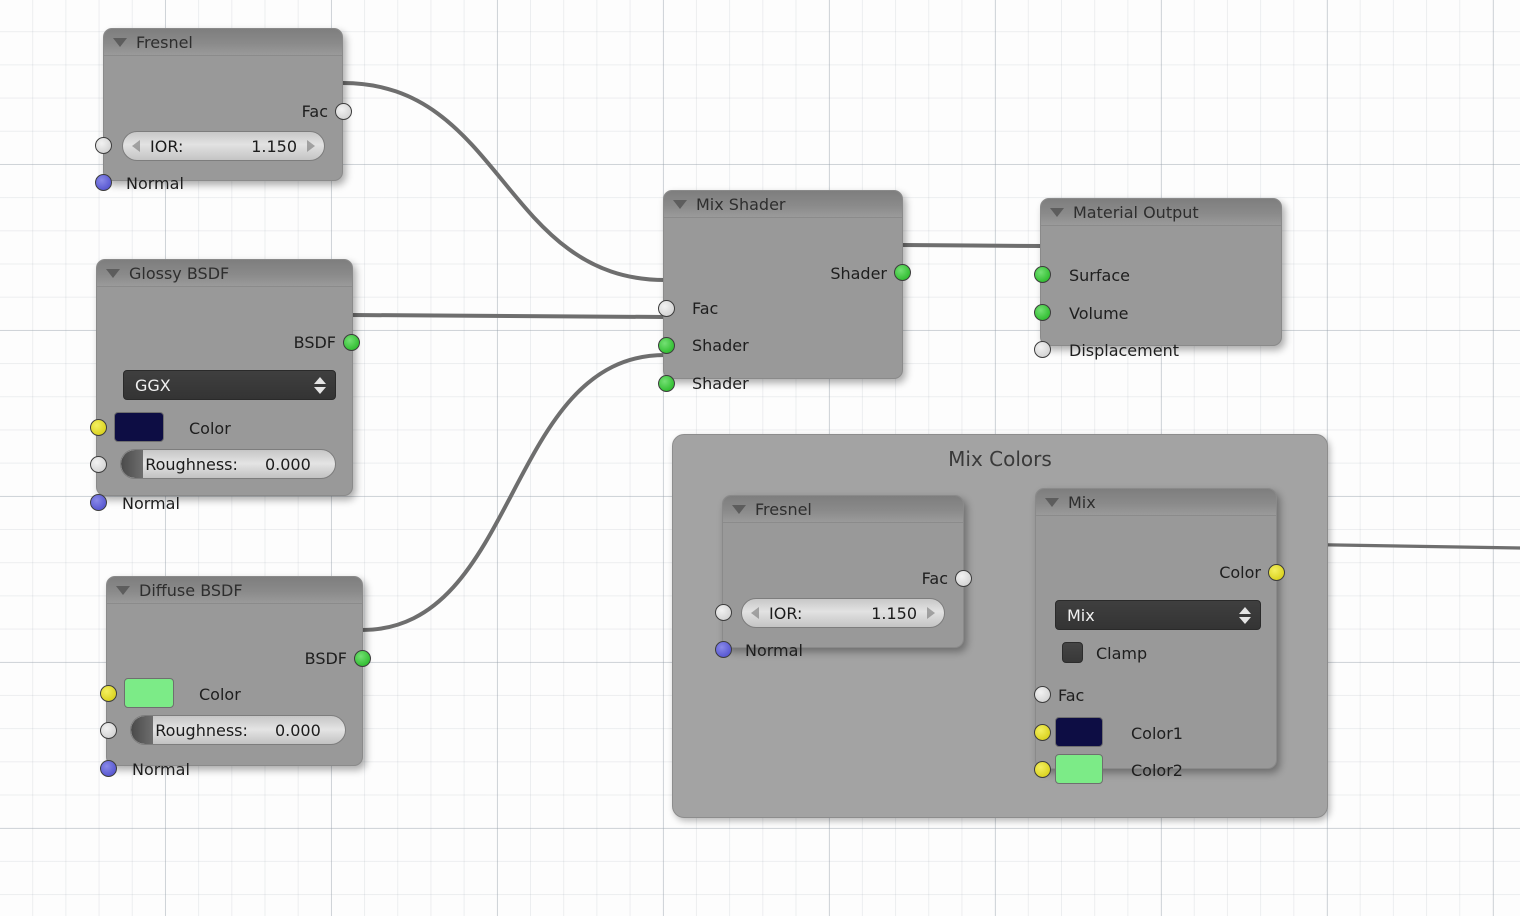  I want to click on link-fresnel-fac-to-mixshader-fac, so click(504, 181).